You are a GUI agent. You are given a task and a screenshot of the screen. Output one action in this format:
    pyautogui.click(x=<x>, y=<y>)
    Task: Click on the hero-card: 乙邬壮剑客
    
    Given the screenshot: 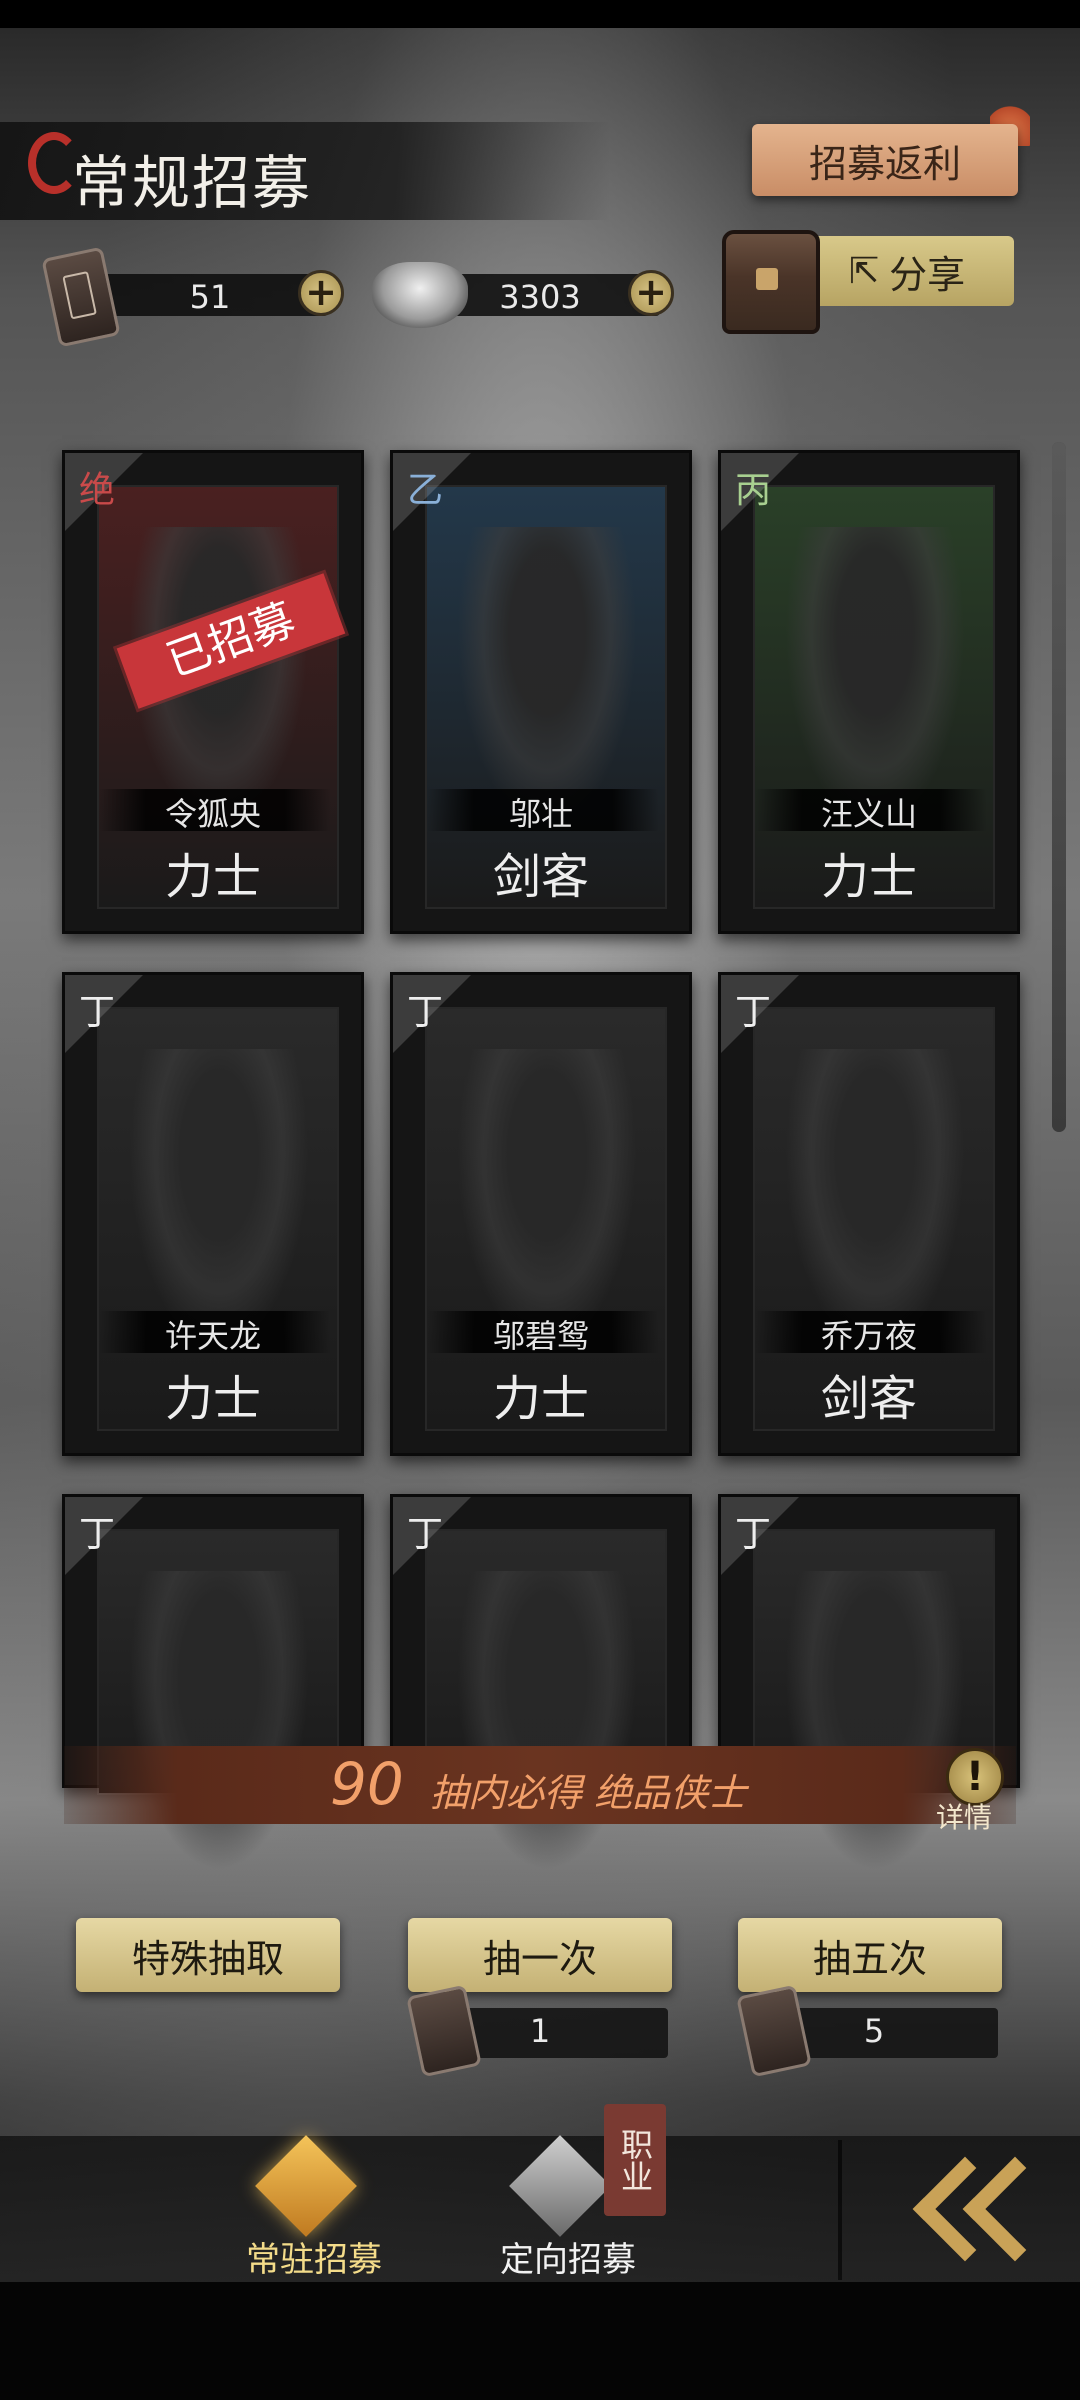 What is the action you would take?
    pyautogui.click(x=541, y=692)
    